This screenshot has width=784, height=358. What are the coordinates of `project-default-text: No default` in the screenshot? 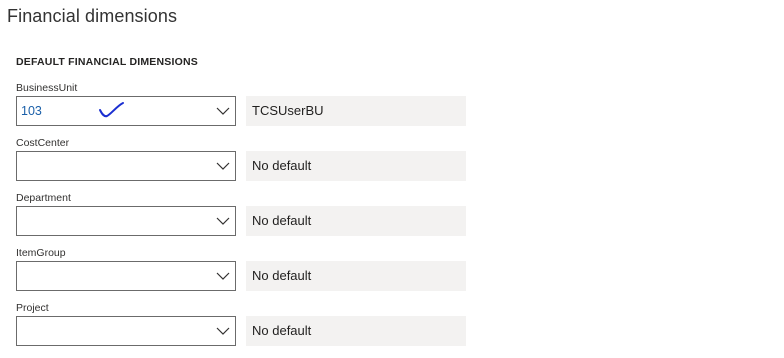 It's located at (282, 330).